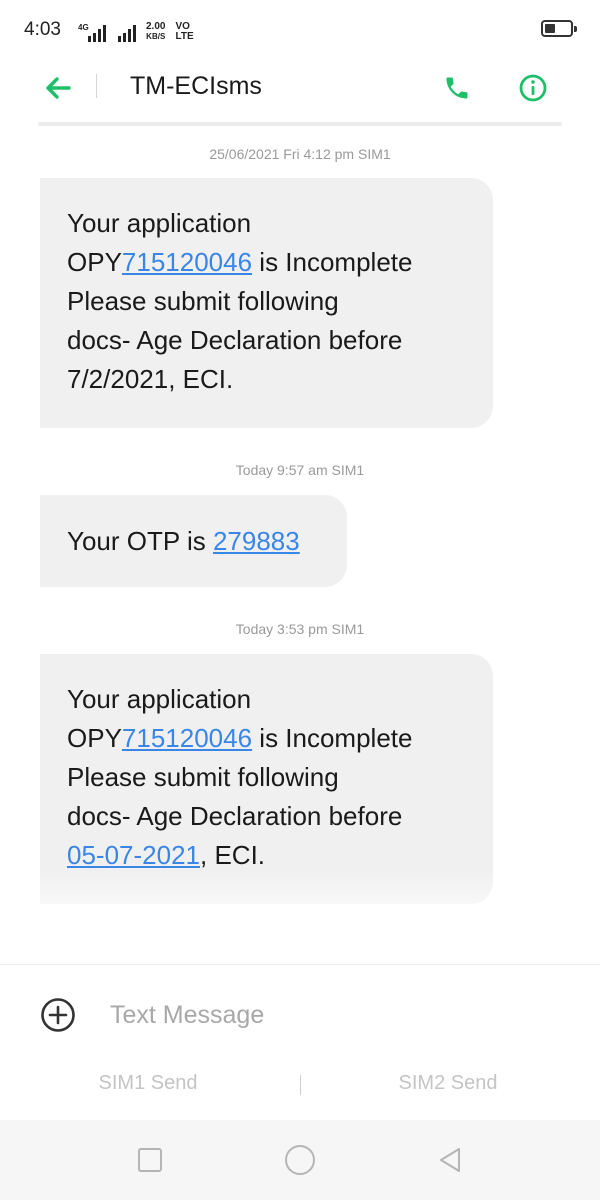 The image size is (600, 1200). I want to click on circle-icon, so click(300, 1160).